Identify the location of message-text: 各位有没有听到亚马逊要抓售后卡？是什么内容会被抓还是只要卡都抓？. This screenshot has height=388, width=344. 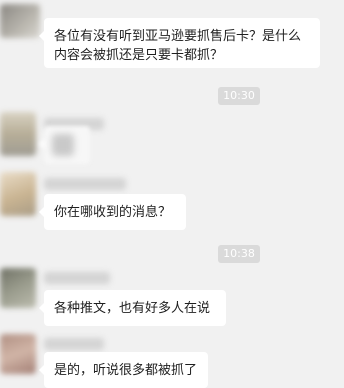
(178, 46).